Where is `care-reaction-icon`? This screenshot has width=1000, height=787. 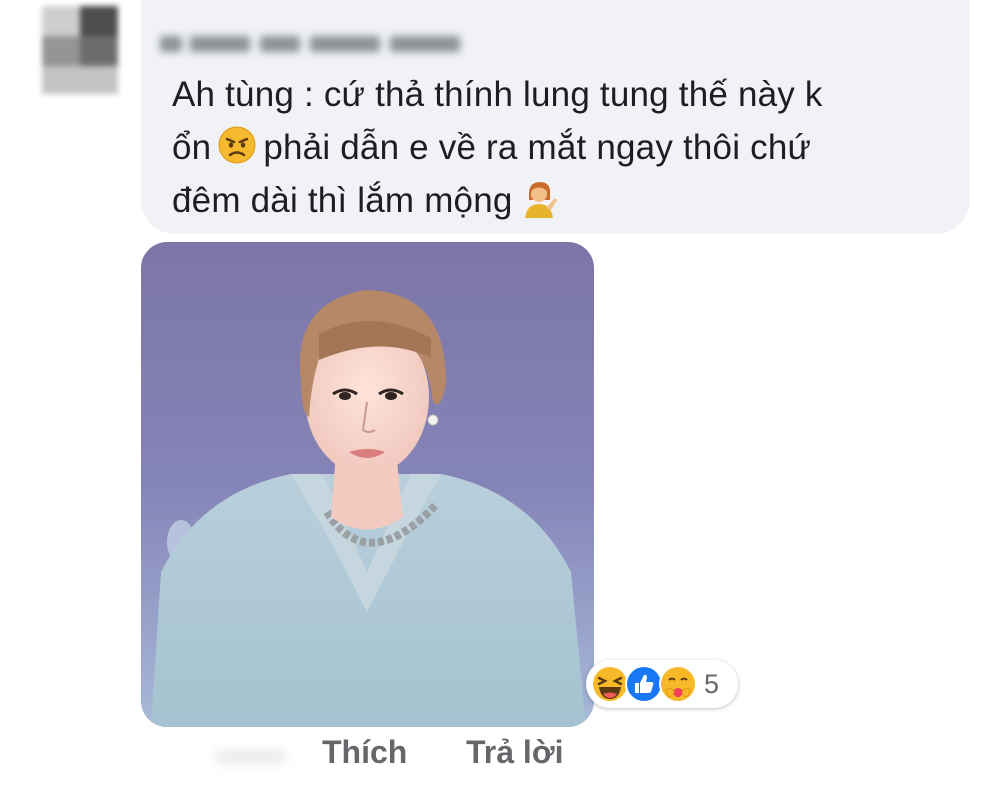
care-reaction-icon is located at coordinates (678, 684).